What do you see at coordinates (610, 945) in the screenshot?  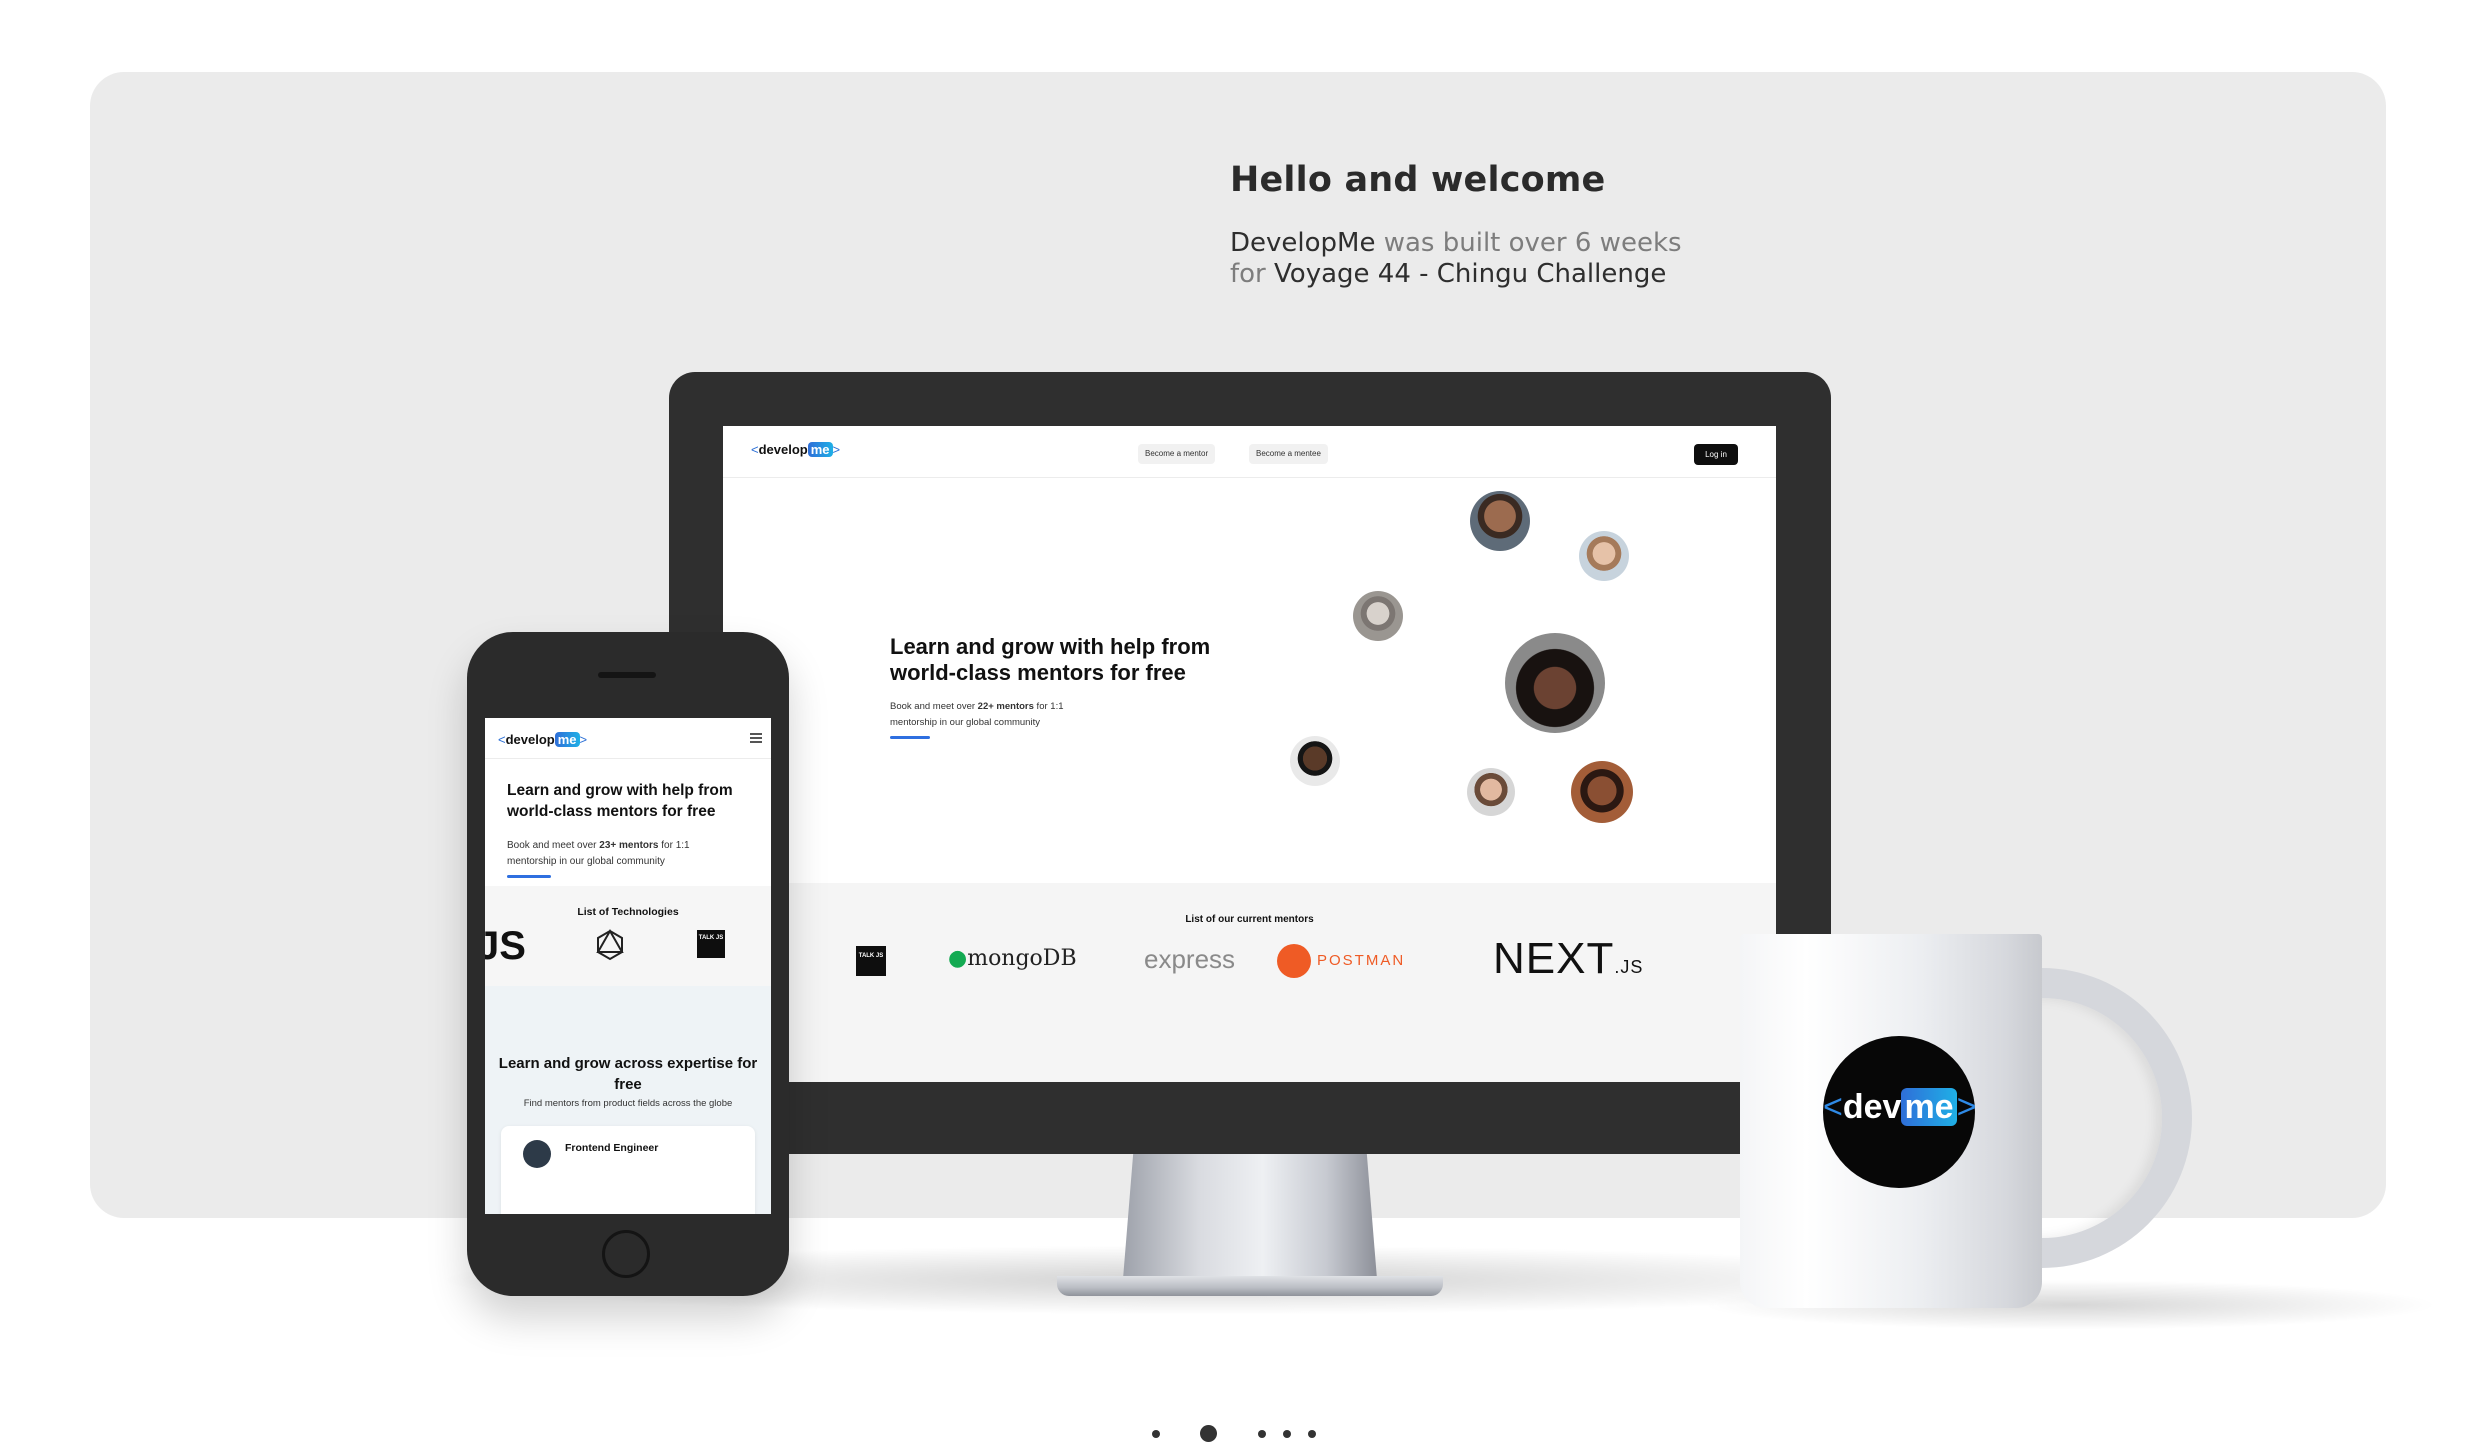 I see `graphql-icon` at bounding box center [610, 945].